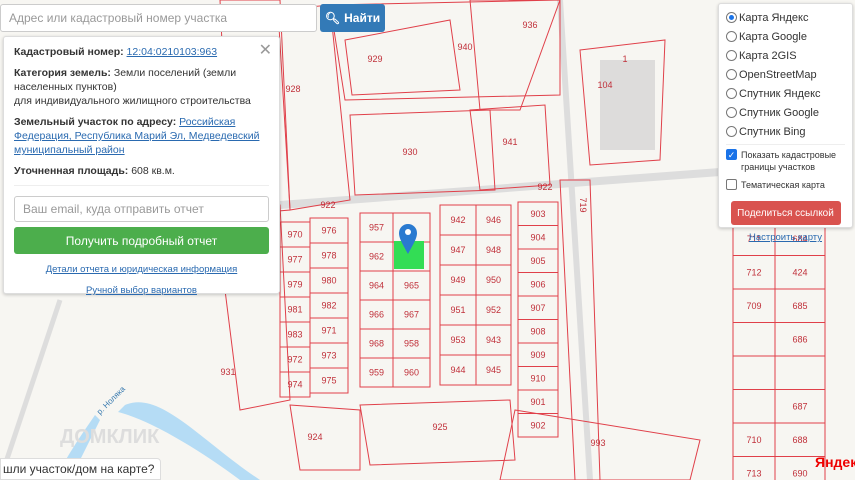  What do you see at coordinates (142, 269) in the screenshot?
I see `details-link: Детали отчета и юридическая информация` at bounding box center [142, 269].